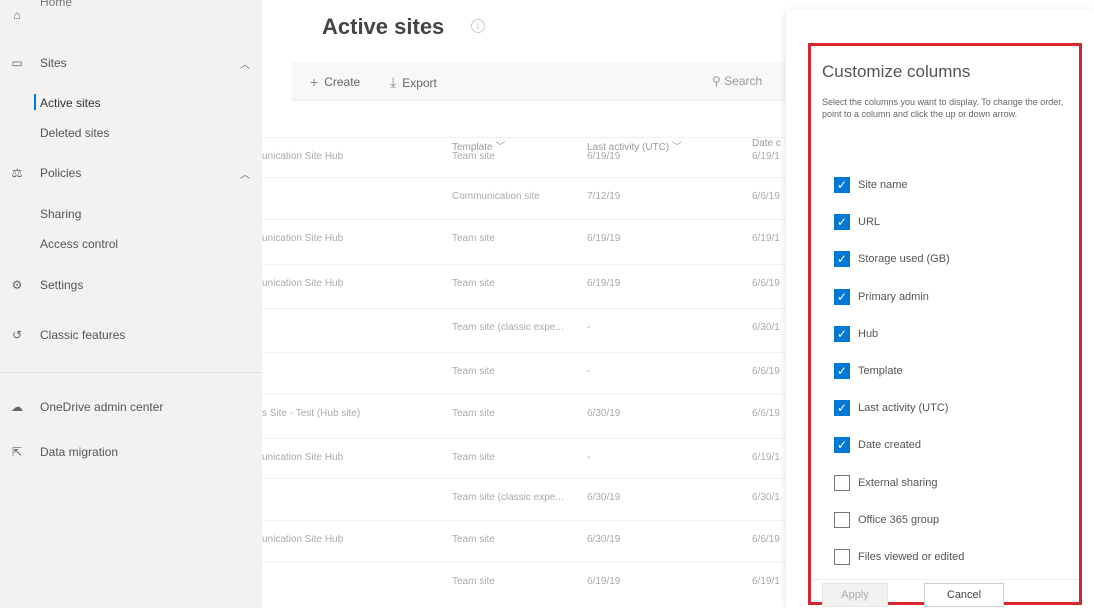  What do you see at coordinates (61, 173) in the screenshot?
I see `nav-policies-label: Policies` at bounding box center [61, 173].